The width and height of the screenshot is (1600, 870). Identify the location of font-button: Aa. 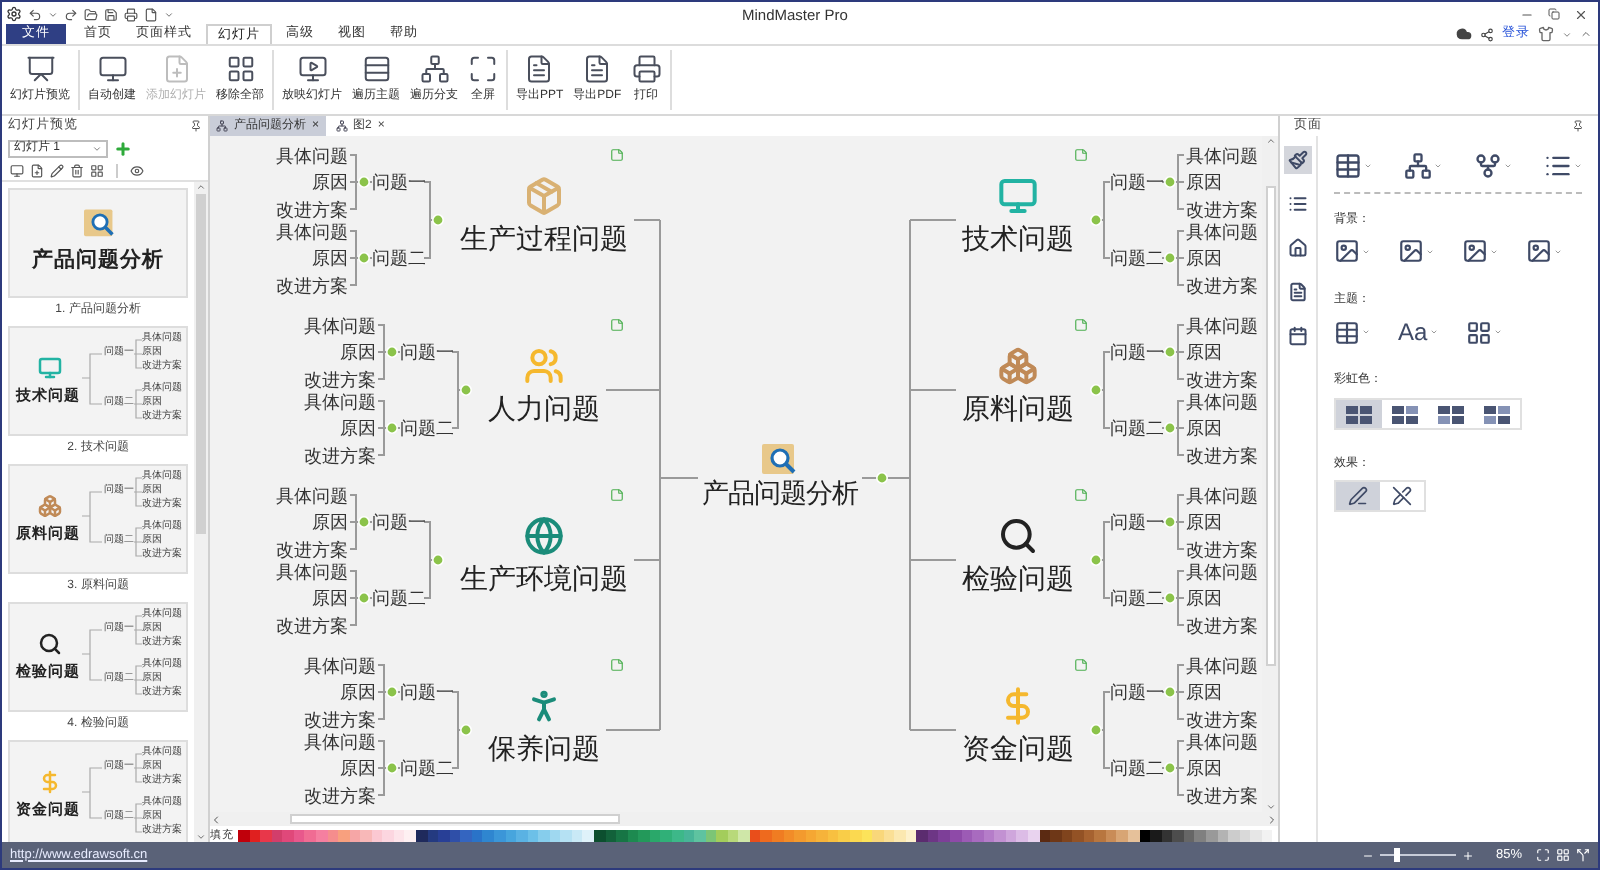
(1418, 332).